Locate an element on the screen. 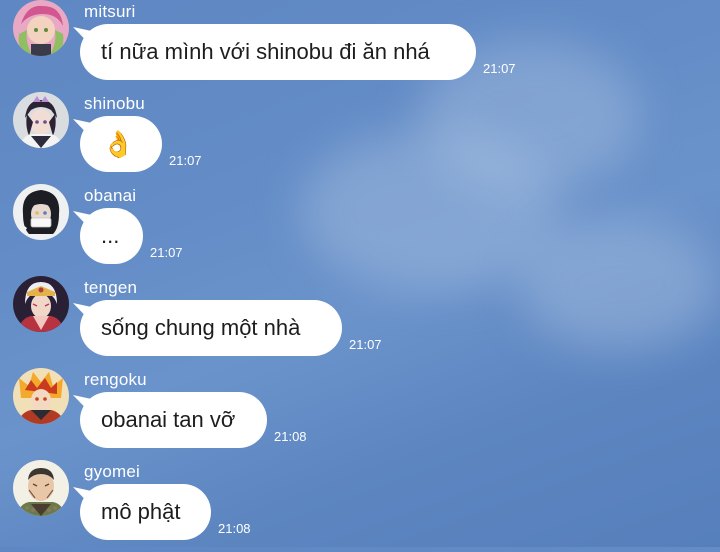 The width and height of the screenshot is (720, 552). shinobu-avatar is located at coordinates (41, 120).